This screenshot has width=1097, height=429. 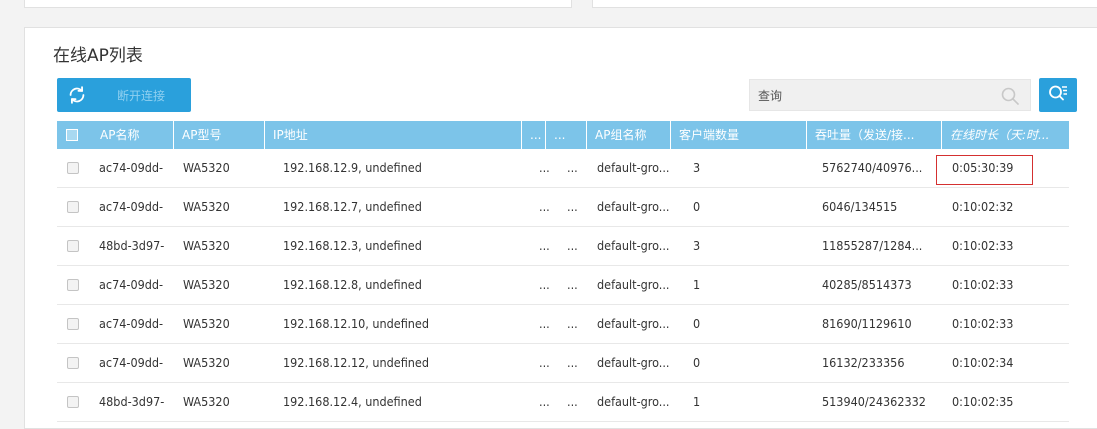 What do you see at coordinates (860, 206) in the screenshot?
I see `cell-throughput: 6046/134515` at bounding box center [860, 206].